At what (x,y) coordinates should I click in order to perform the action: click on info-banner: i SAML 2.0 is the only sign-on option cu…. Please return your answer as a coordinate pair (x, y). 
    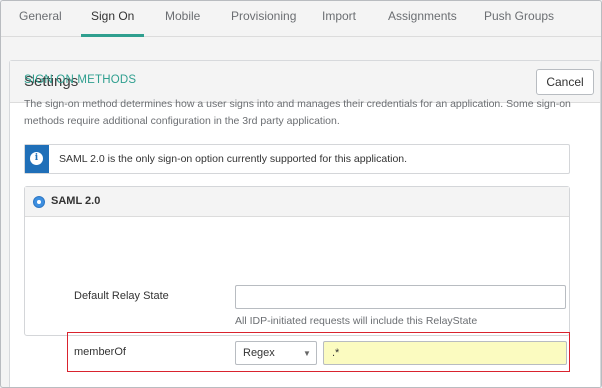
    Looking at the image, I should click on (297, 159).